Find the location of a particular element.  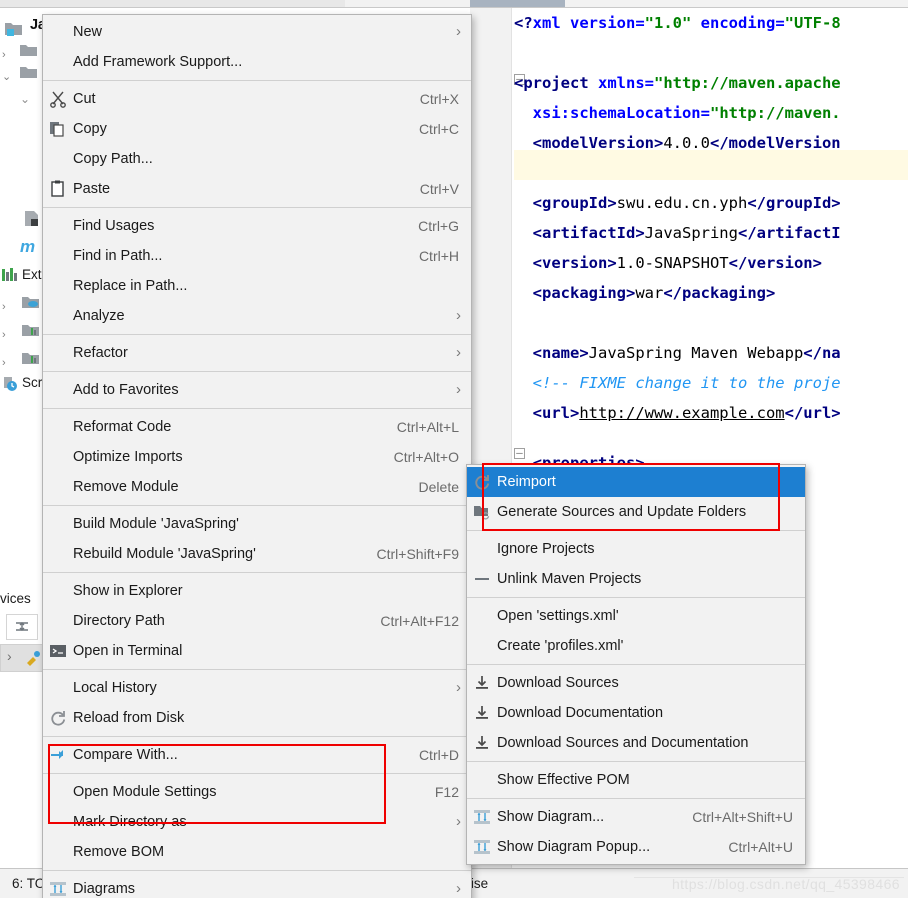

menu-item-label: Generate Sources and Update Folders is located at coordinates (622, 512).